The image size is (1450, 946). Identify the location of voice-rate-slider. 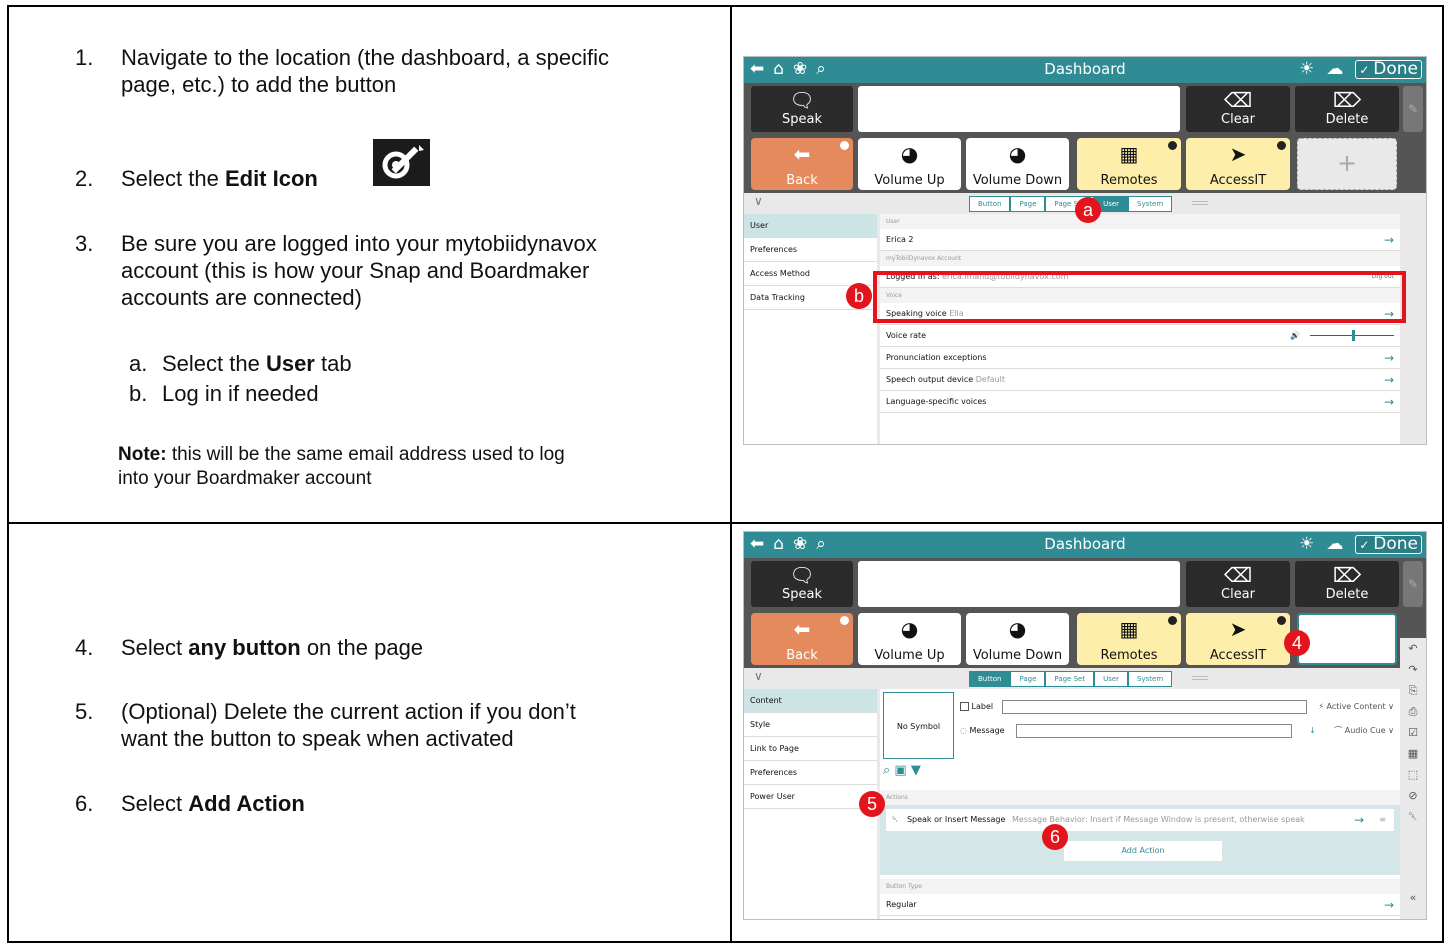
(1352, 335).